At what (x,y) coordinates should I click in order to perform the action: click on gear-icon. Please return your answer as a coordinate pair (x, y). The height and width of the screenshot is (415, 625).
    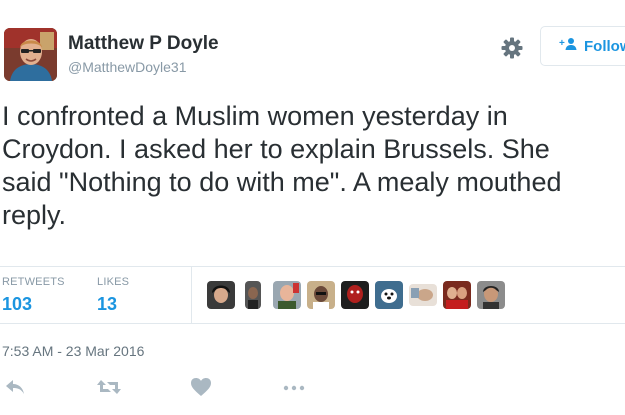
    Looking at the image, I should click on (512, 48).